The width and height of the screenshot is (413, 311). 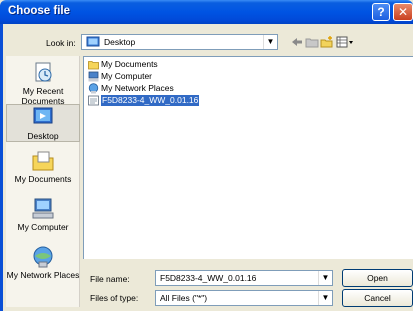 I want to click on file-name-value: F5D8233-4_WW_0.01.16, so click(x=208, y=278).